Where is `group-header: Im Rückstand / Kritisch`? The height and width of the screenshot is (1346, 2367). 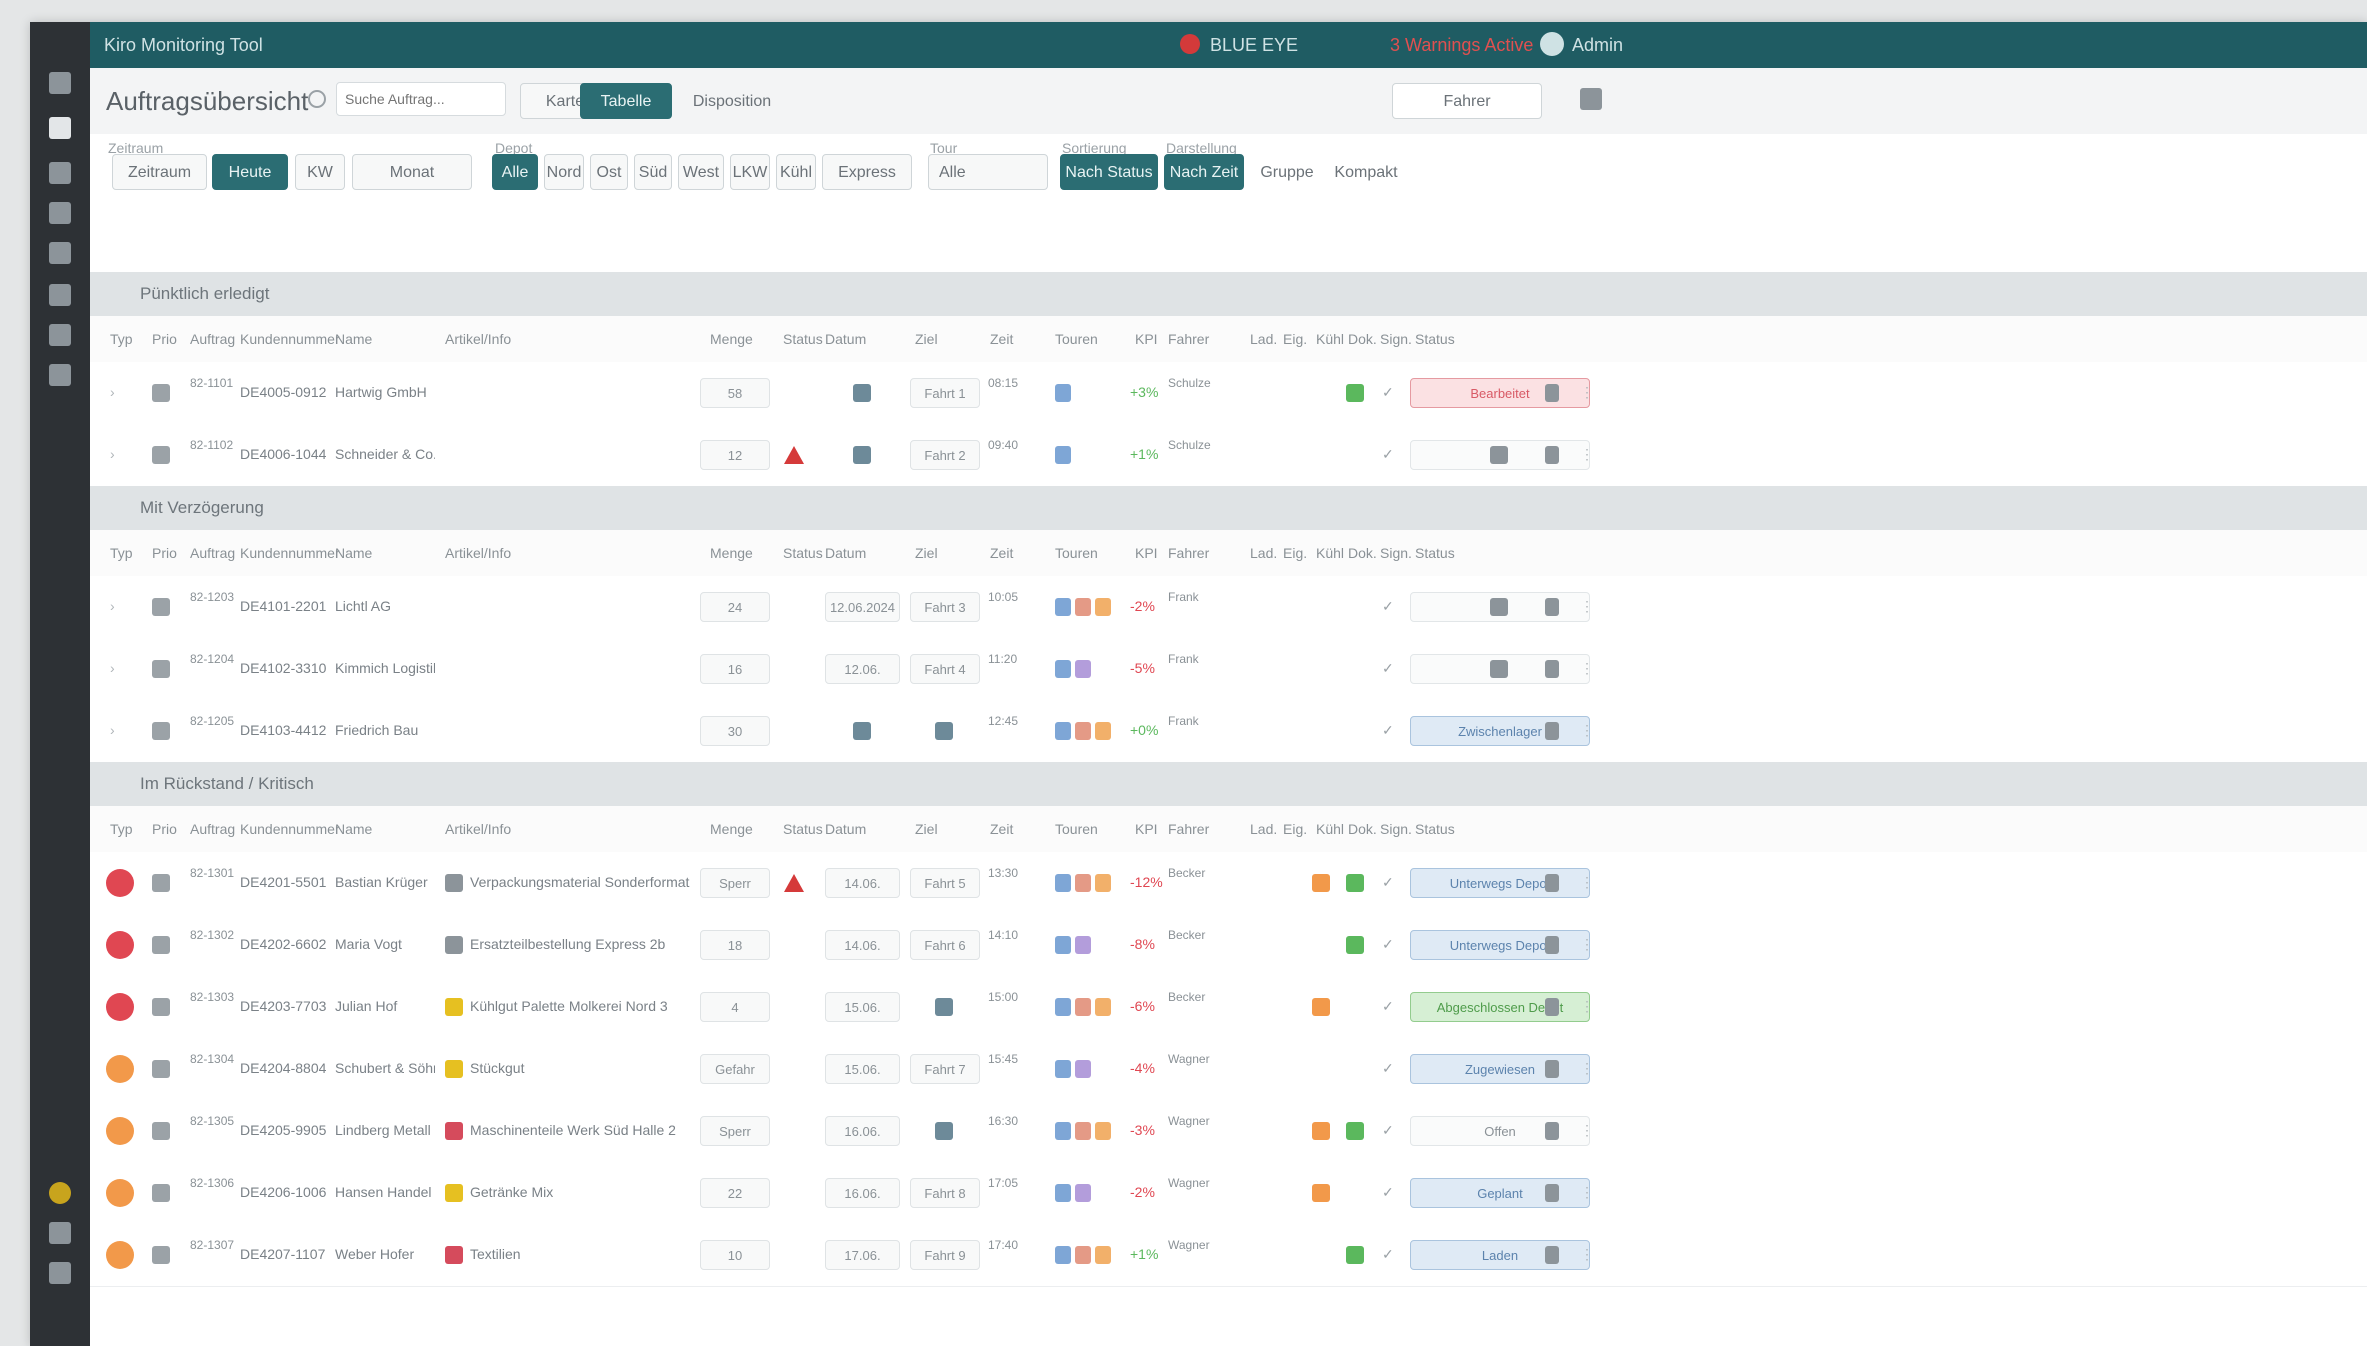 group-header: Im Rückstand / Kritisch is located at coordinates (1228, 784).